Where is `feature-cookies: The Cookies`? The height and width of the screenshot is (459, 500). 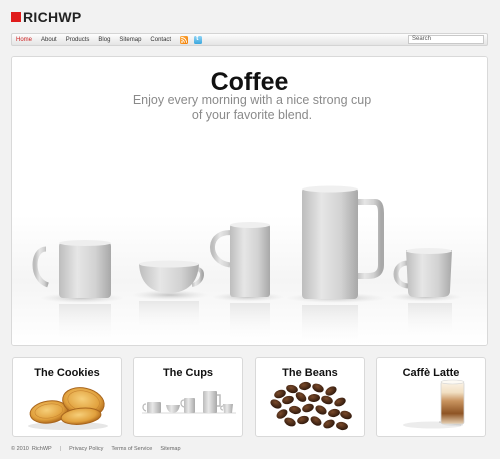 feature-cookies: The Cookies is located at coordinates (67, 397).